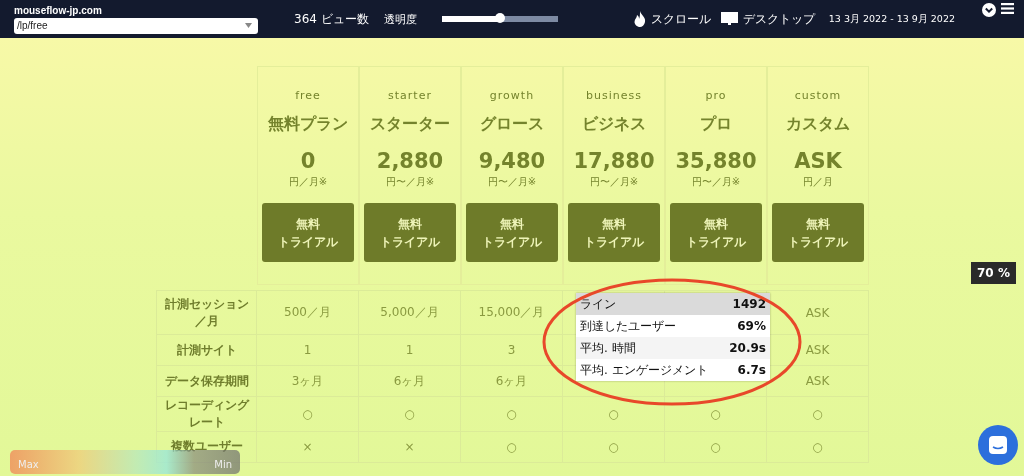  Describe the element at coordinates (818, 124) in the screenshot. I see `plan-name: カスタム` at that location.